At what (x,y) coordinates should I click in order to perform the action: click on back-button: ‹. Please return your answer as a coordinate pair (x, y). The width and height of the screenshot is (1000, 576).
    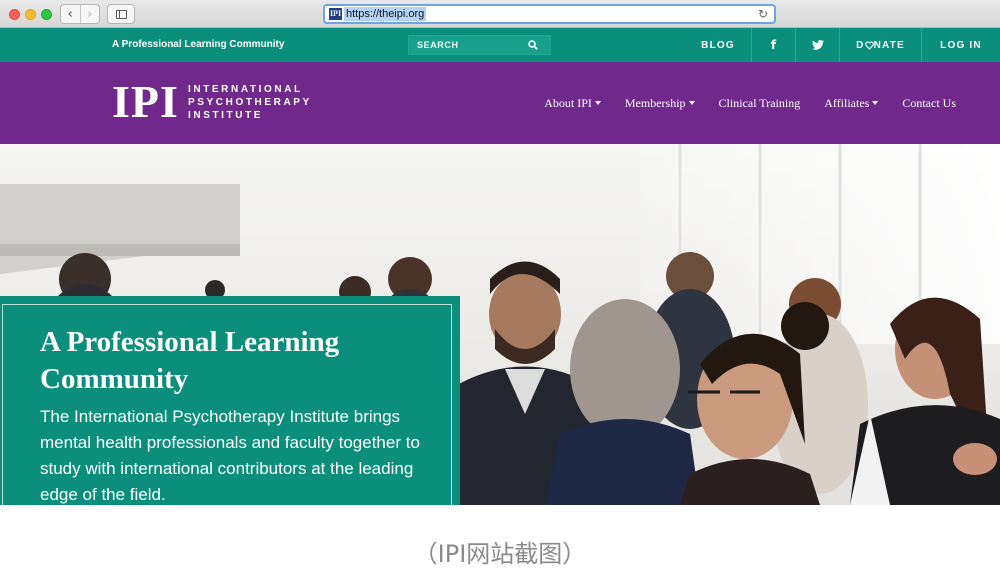
    Looking at the image, I should click on (71, 14).